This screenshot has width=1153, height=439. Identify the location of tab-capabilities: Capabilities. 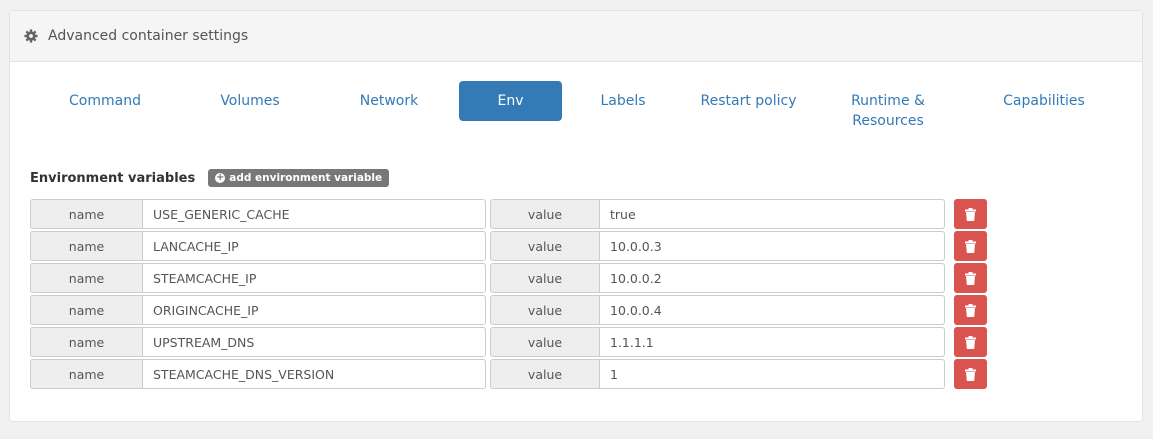
(1044, 101).